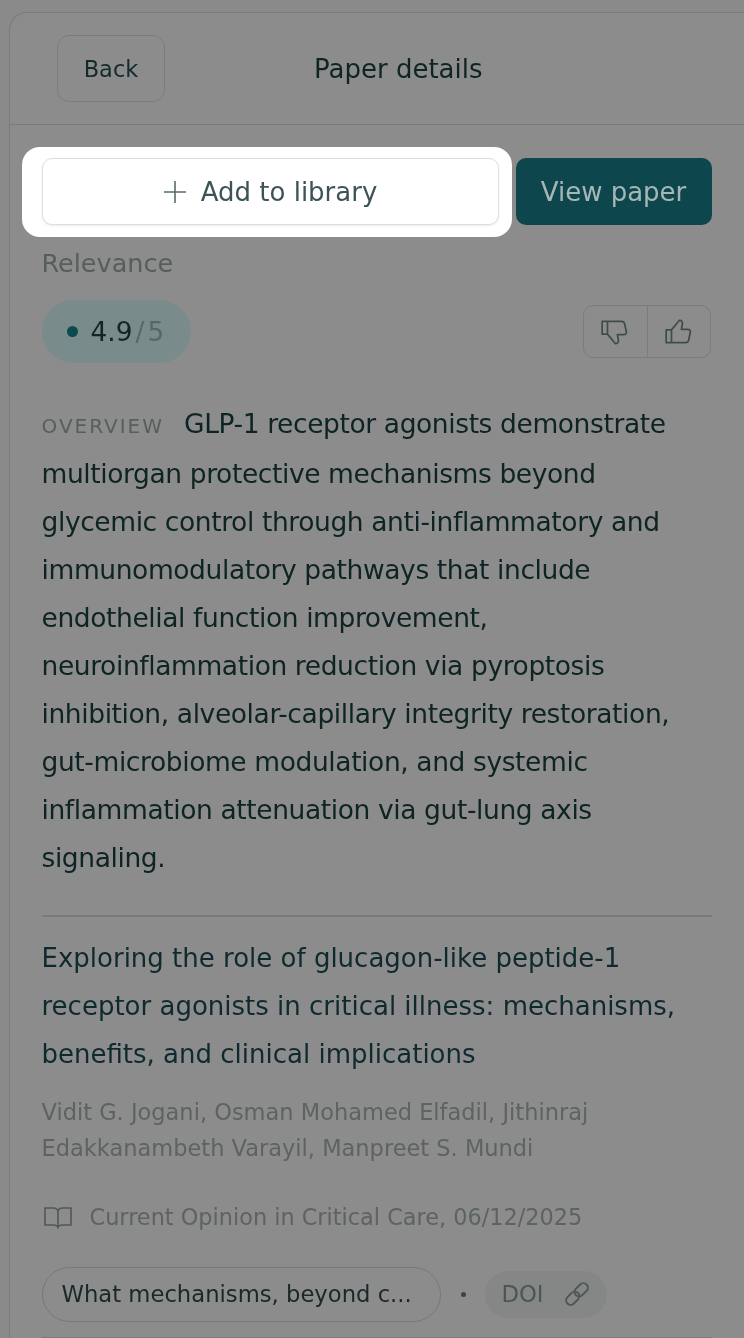 The image size is (744, 1338). What do you see at coordinates (111, 68) in the screenshot?
I see `back-button: Back` at bounding box center [111, 68].